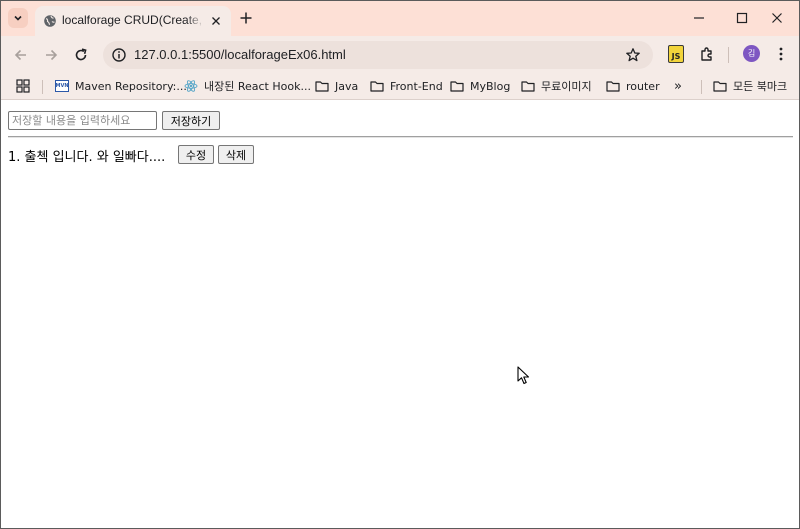 This screenshot has height=529, width=800. I want to click on globe-icon, so click(50, 21).